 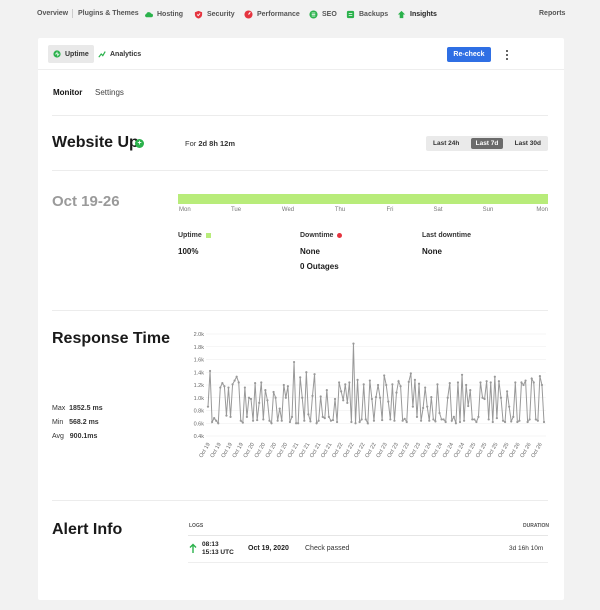 I want to click on status-title: Website Up, so click(x=95, y=142).